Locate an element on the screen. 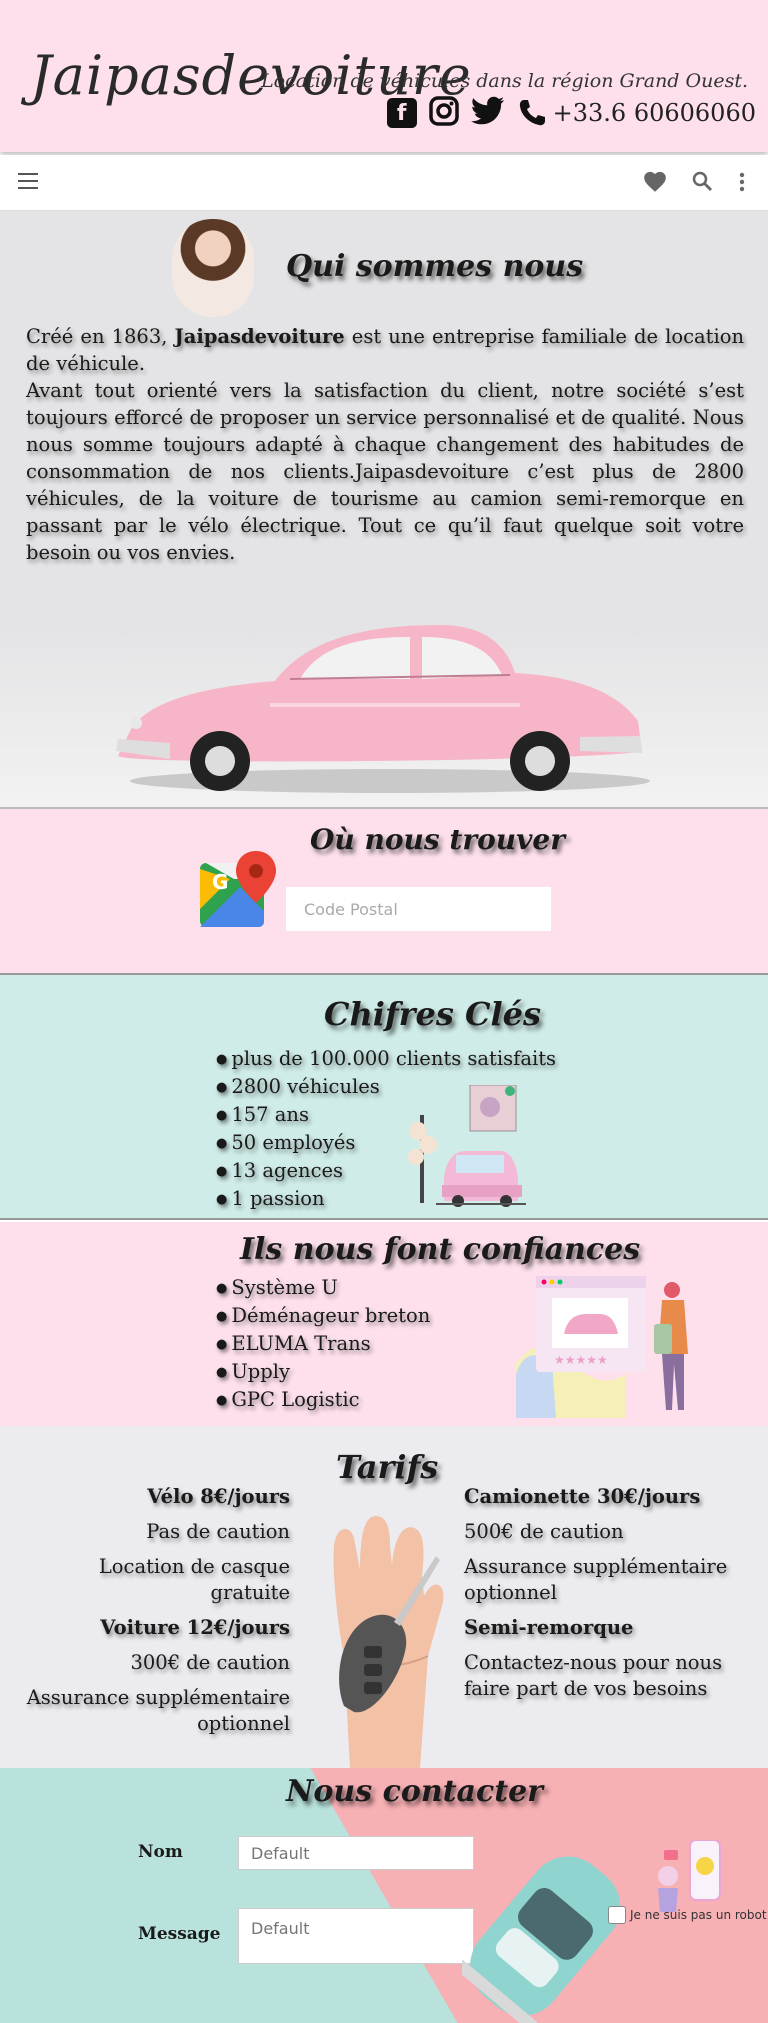 The image size is (768, 2023). camionette-extra: Assurance supplémentaire optionnel is located at coordinates (596, 1579).